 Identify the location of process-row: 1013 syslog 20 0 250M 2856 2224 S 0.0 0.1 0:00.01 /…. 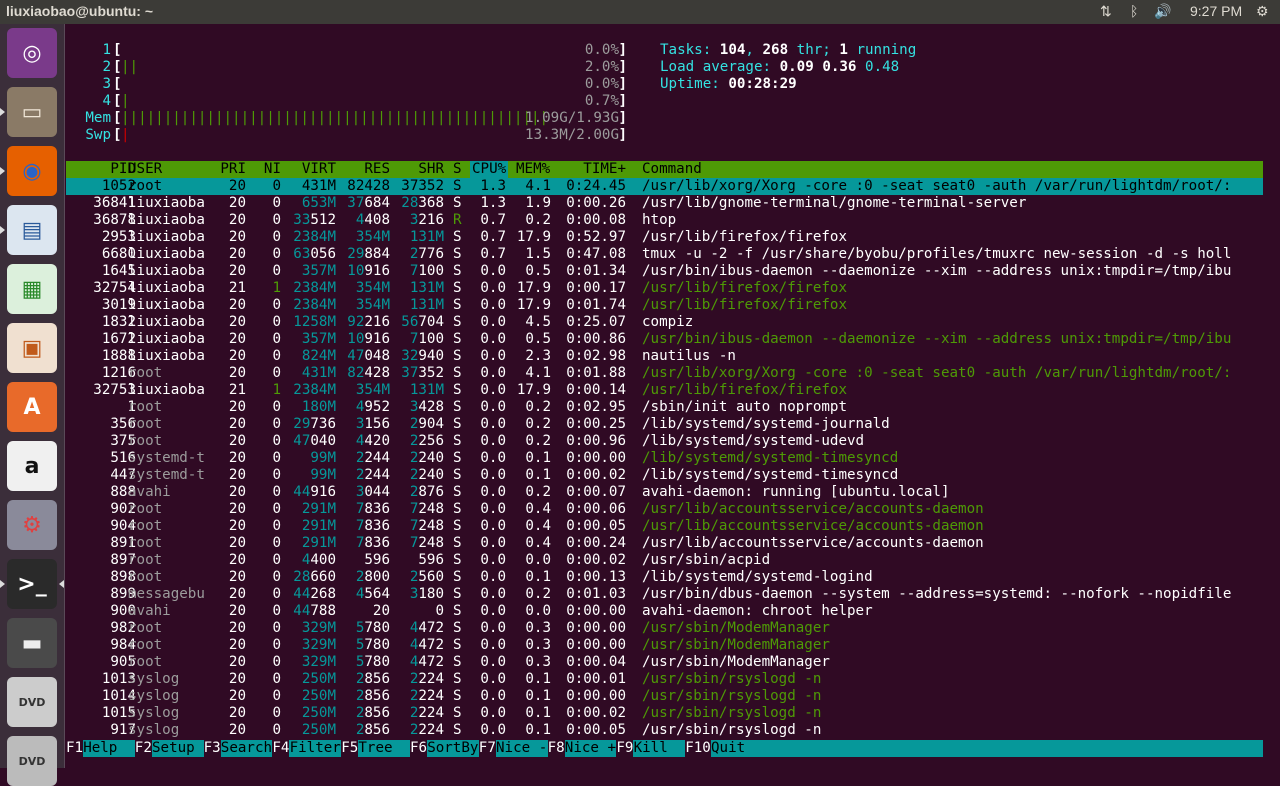
(664, 679).